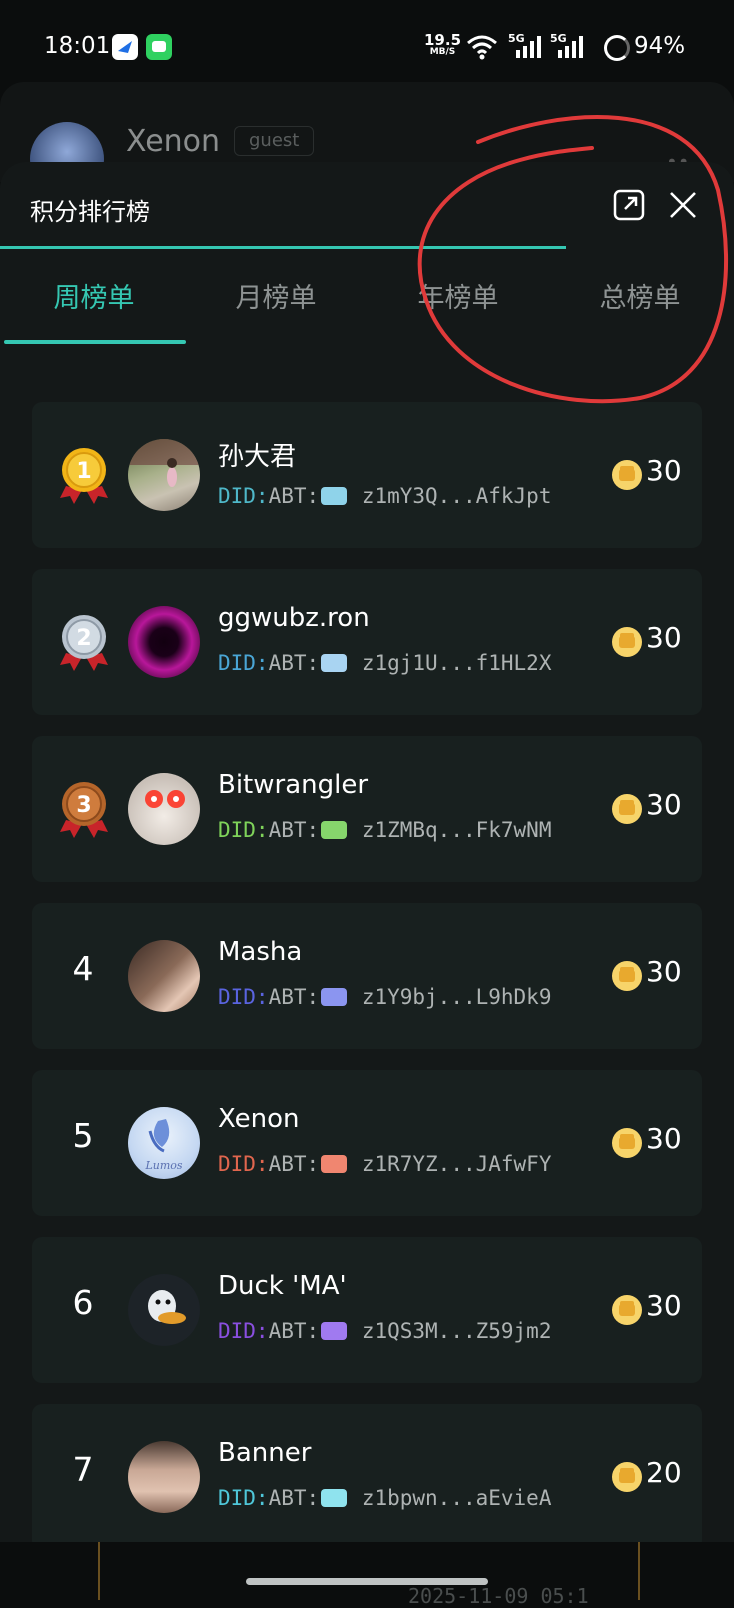 This screenshot has width=734, height=1608. I want to click on tab-bar: 周榜单 月榜单 年榜单 总榜单, so click(367, 302).